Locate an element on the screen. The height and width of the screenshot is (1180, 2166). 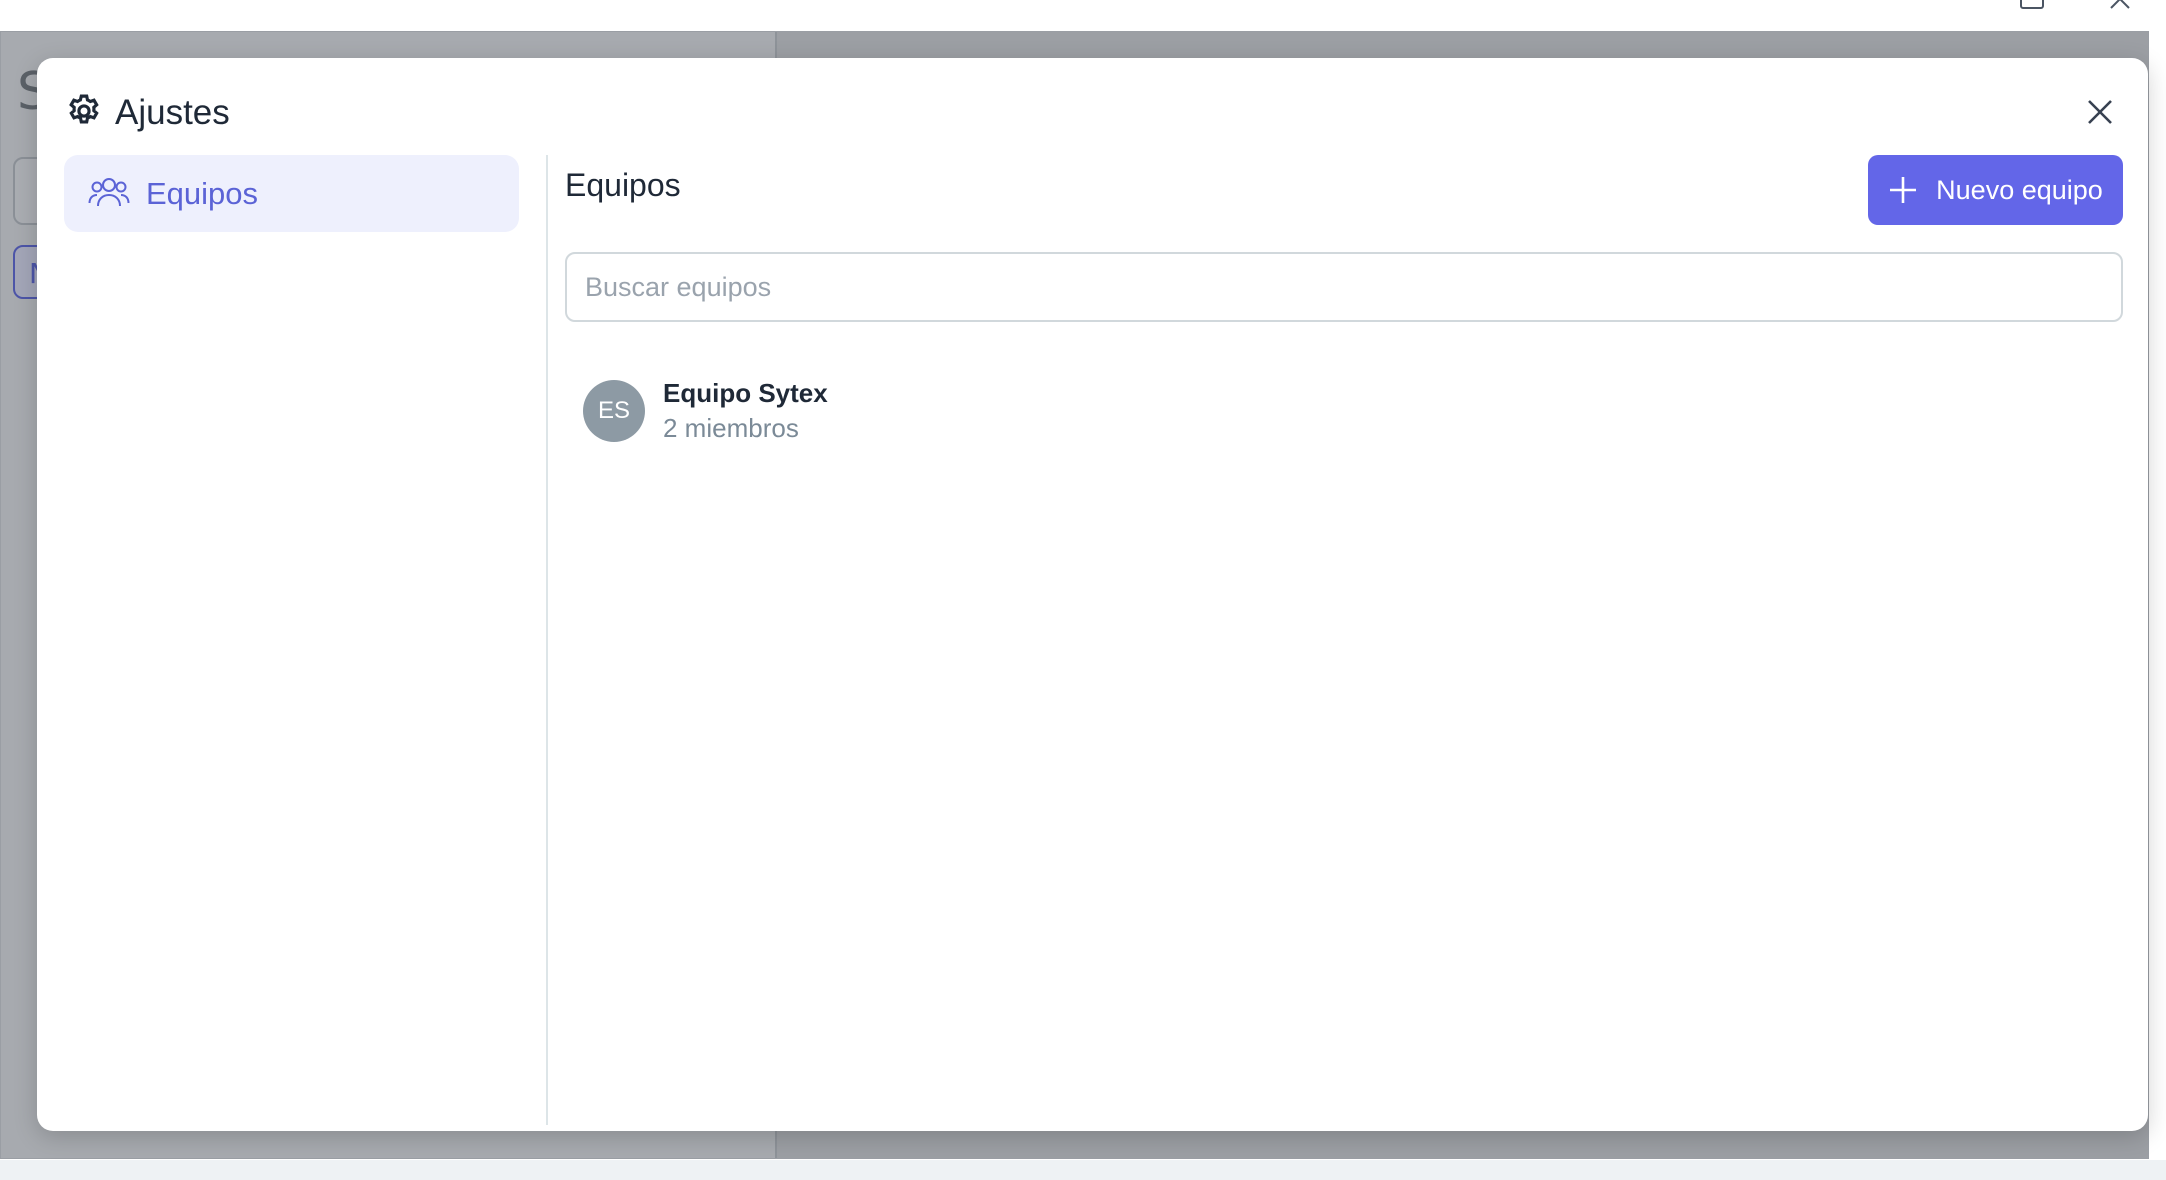
team-members-count: 2 miembros is located at coordinates (731, 428).